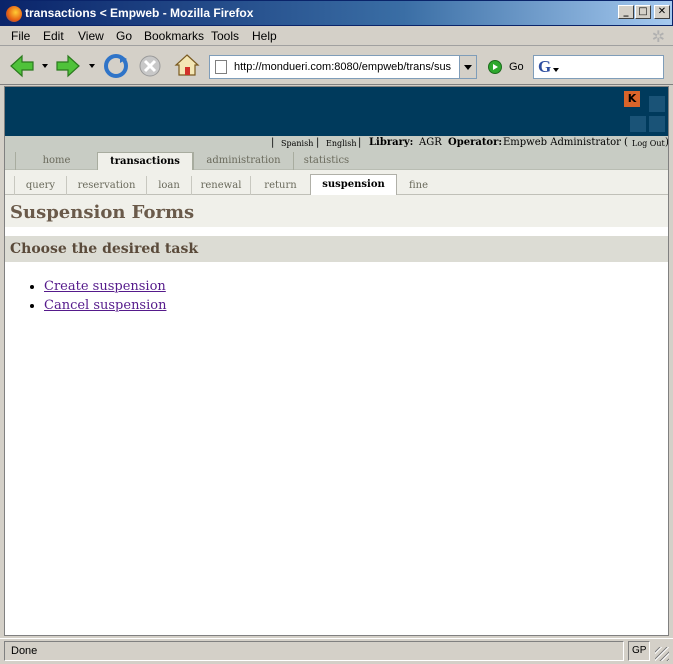  What do you see at coordinates (225, 36) in the screenshot?
I see `menu-tools: Tools` at bounding box center [225, 36].